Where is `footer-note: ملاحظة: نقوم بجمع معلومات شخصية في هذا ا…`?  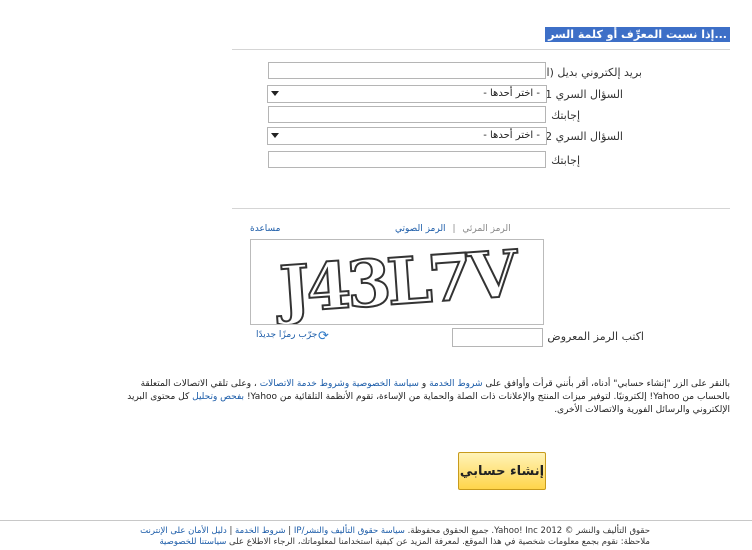
footer-note: ملاحظة: نقوم بجمع معلومات شخصية في هذا ا… is located at coordinates (439, 542).